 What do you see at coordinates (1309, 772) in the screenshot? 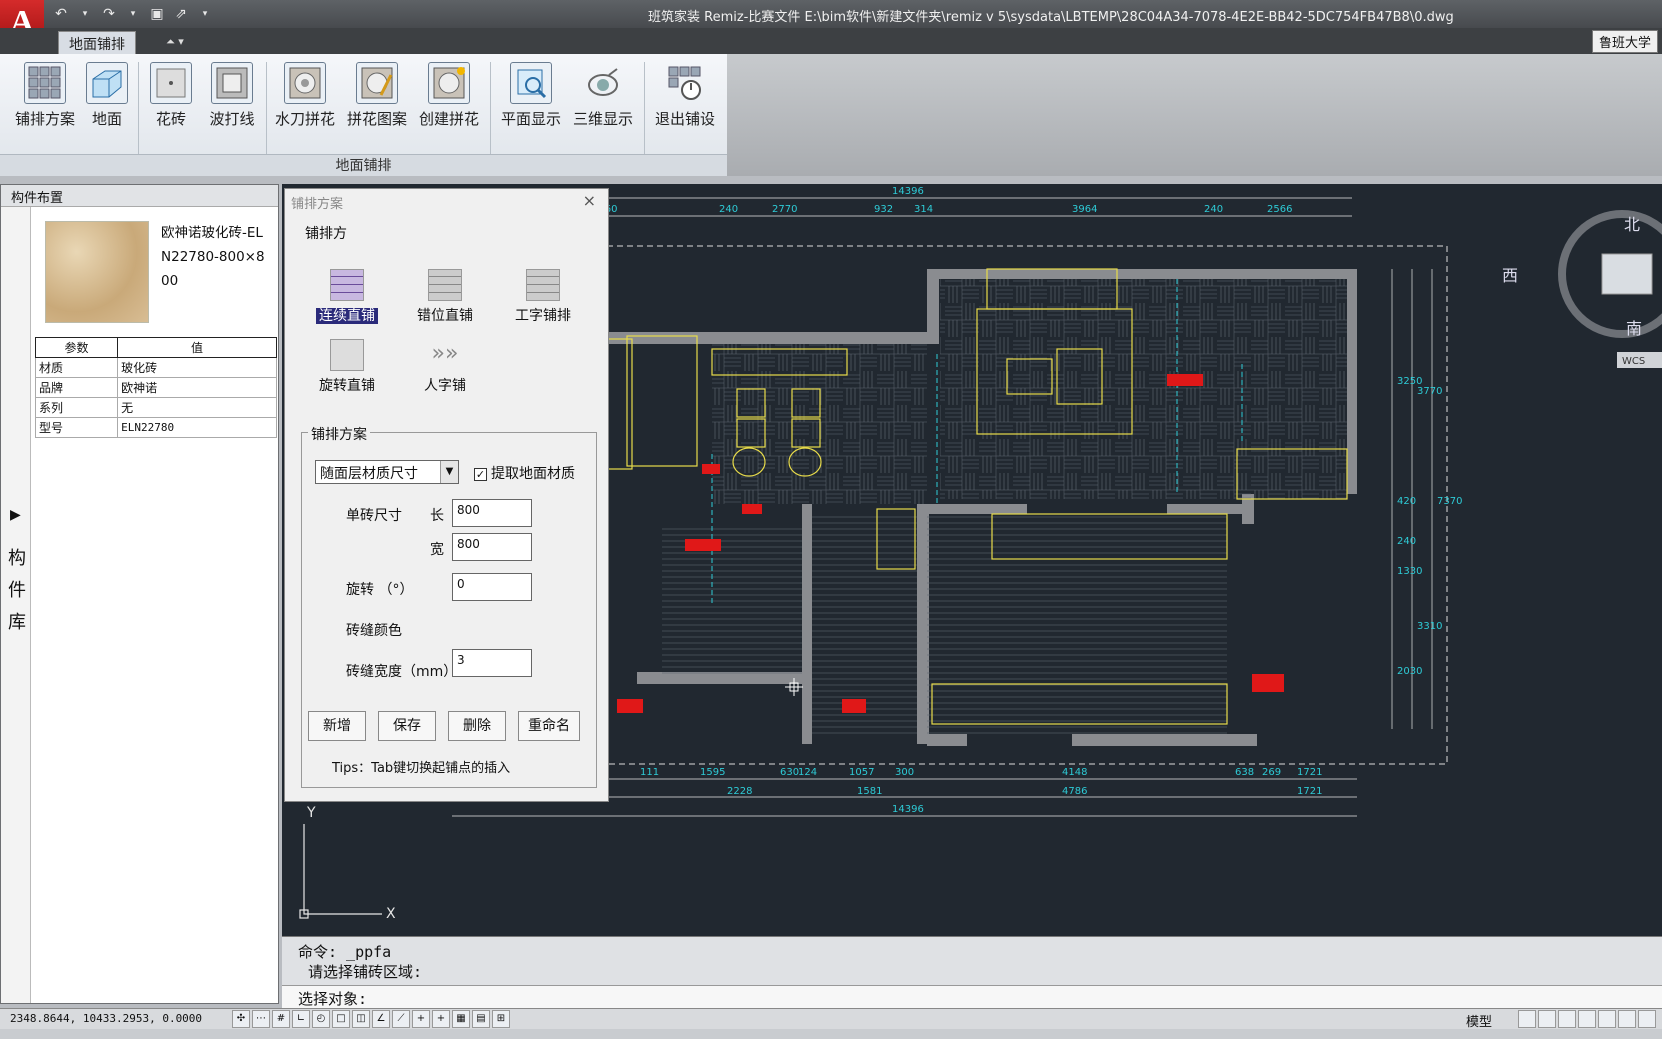
I see `svg-text: 1721` at bounding box center [1309, 772].